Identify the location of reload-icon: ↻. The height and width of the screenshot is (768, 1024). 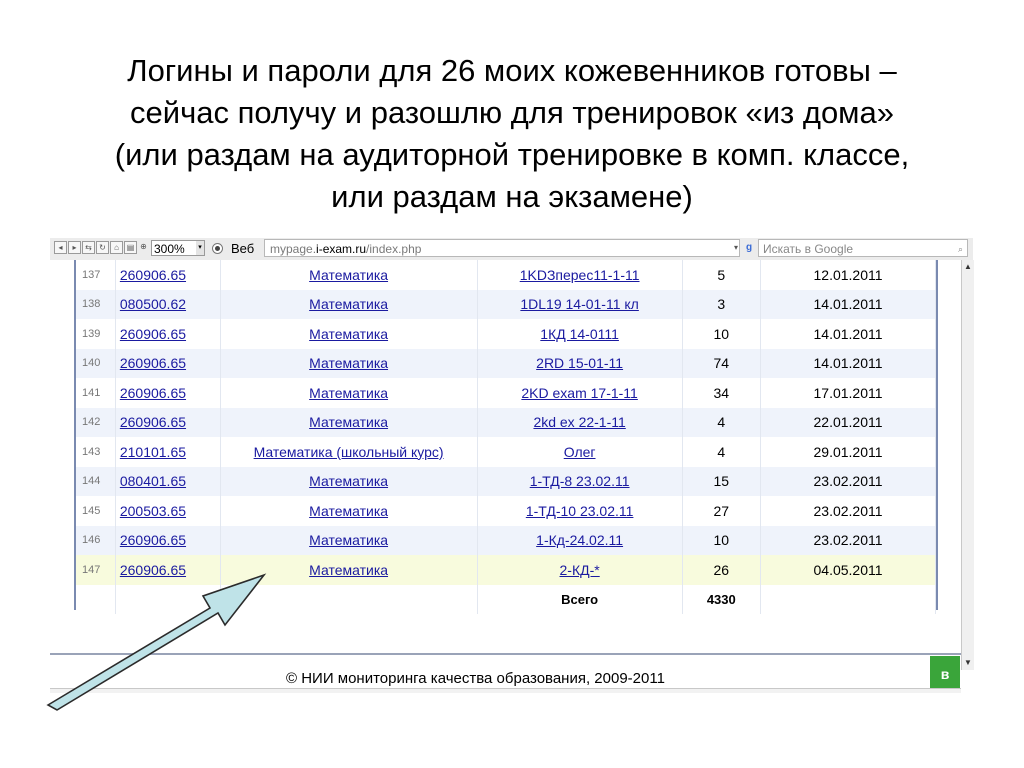
(102, 247).